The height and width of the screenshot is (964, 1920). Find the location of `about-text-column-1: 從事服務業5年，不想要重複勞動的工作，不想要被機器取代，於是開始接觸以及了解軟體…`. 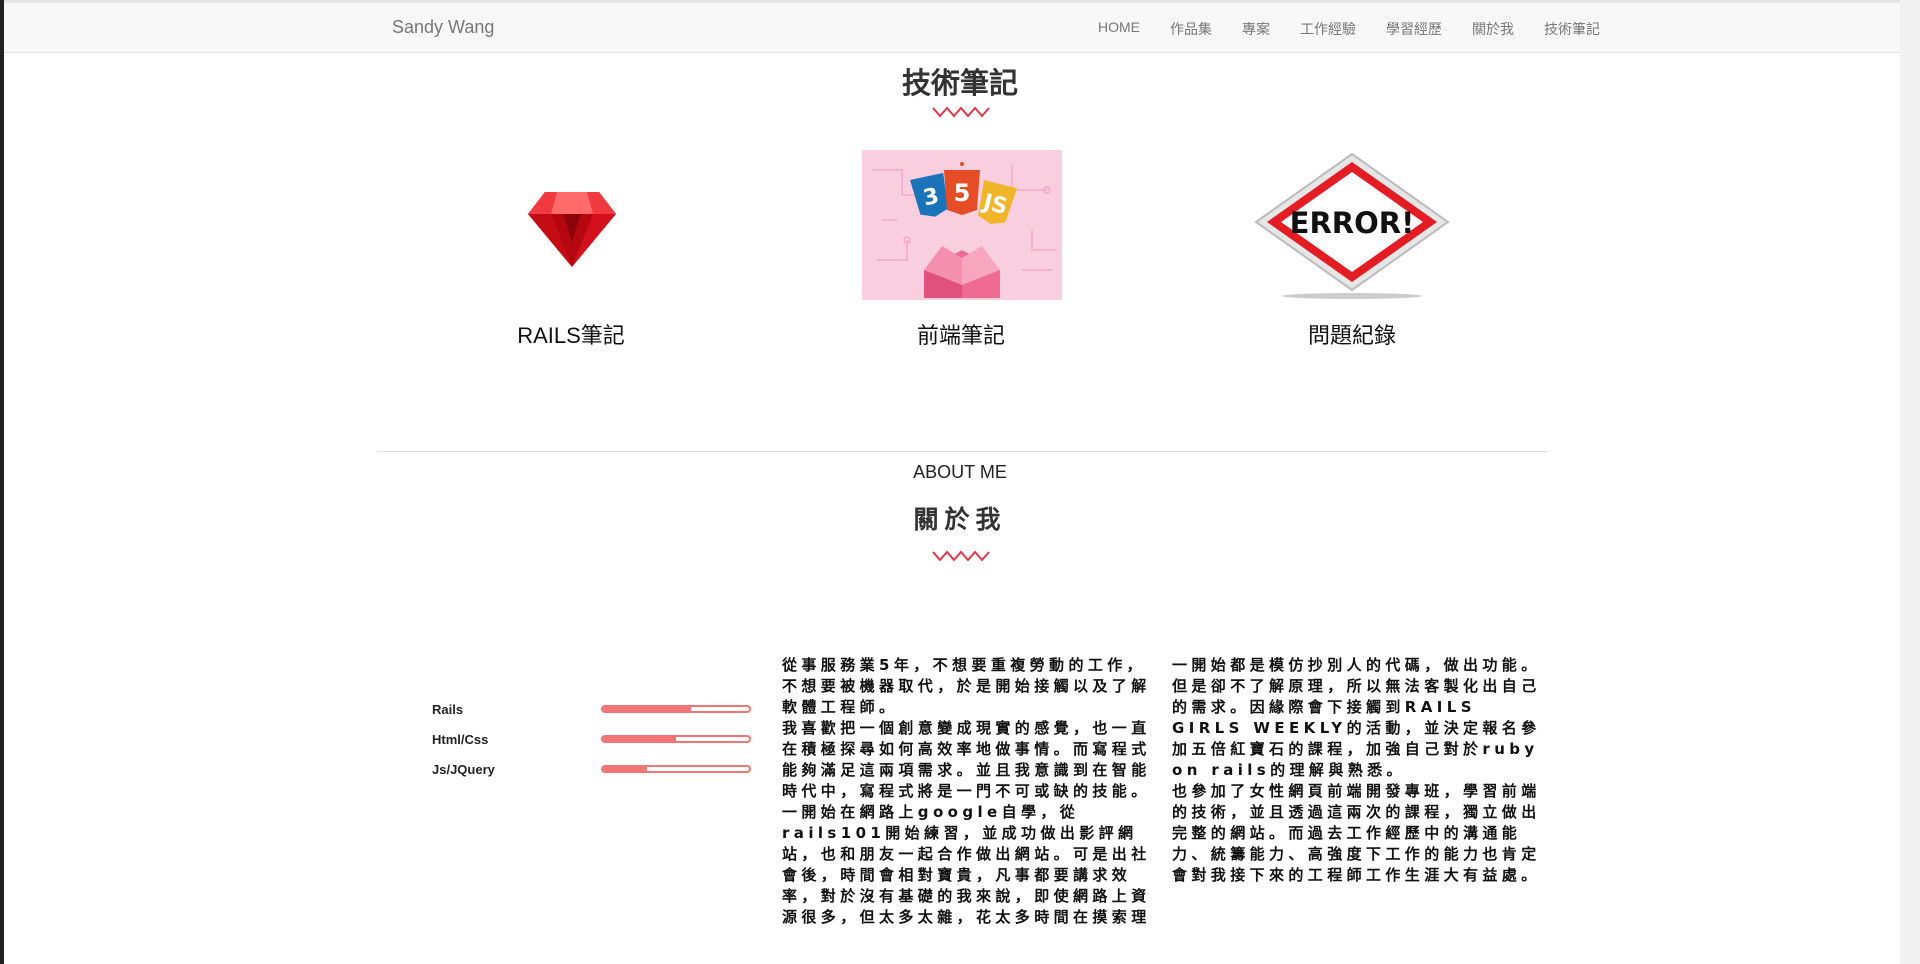

about-text-column-1: 從事服務業5年，不想要重複勞動的工作，不想要被機器取代，於是開始接觸以及了解軟體… is located at coordinates (968, 791).